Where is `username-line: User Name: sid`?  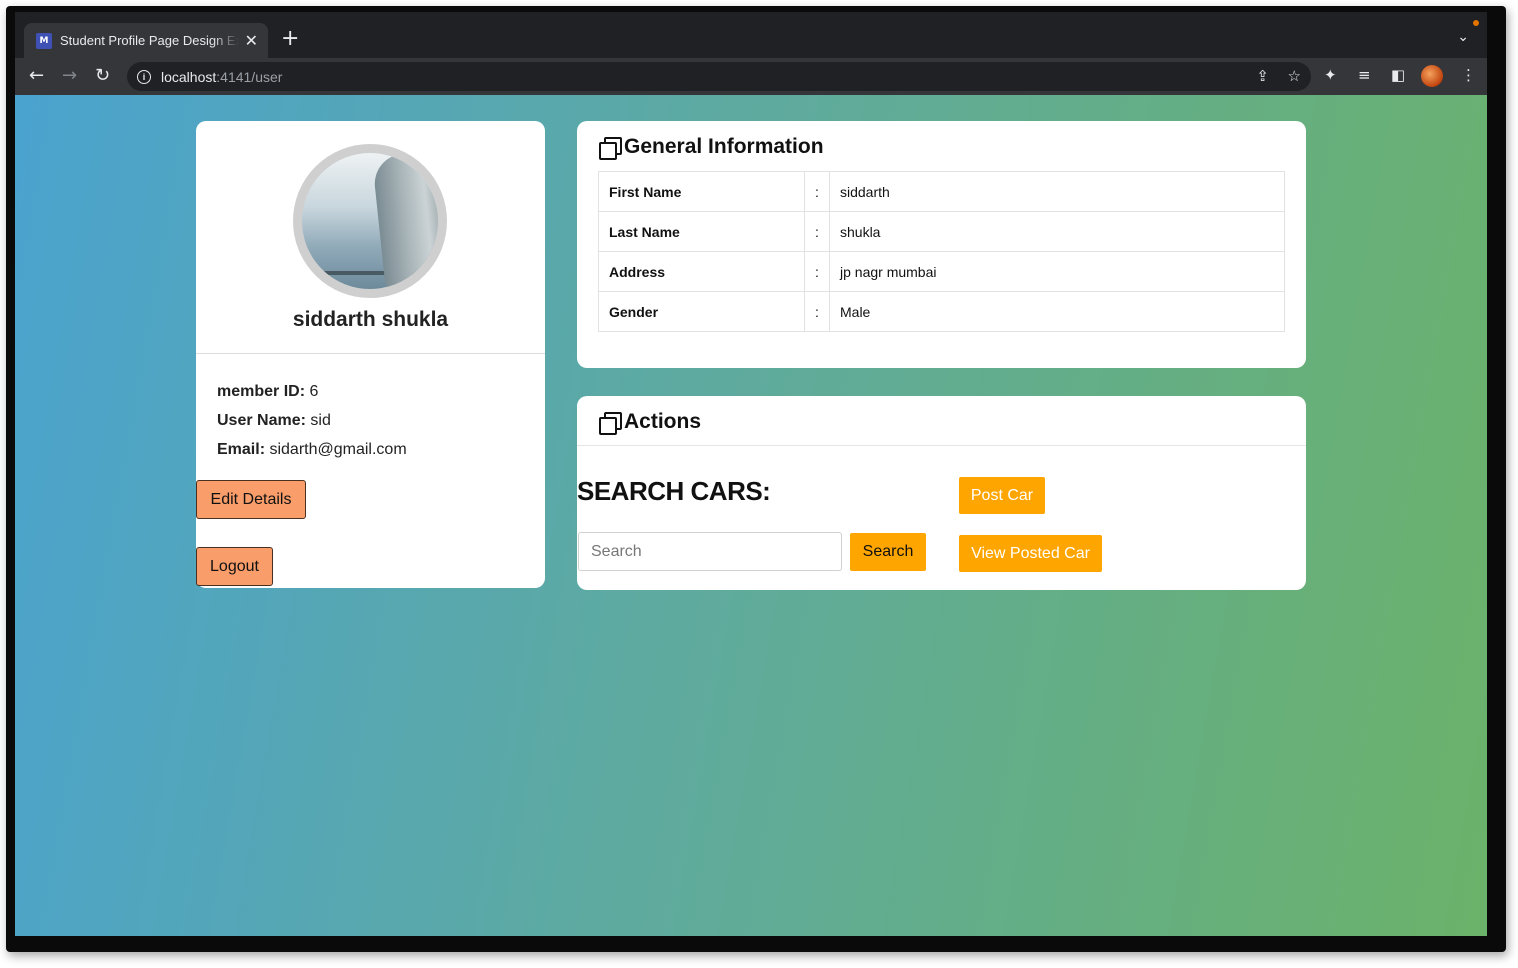 username-line: User Name: sid is located at coordinates (312, 420).